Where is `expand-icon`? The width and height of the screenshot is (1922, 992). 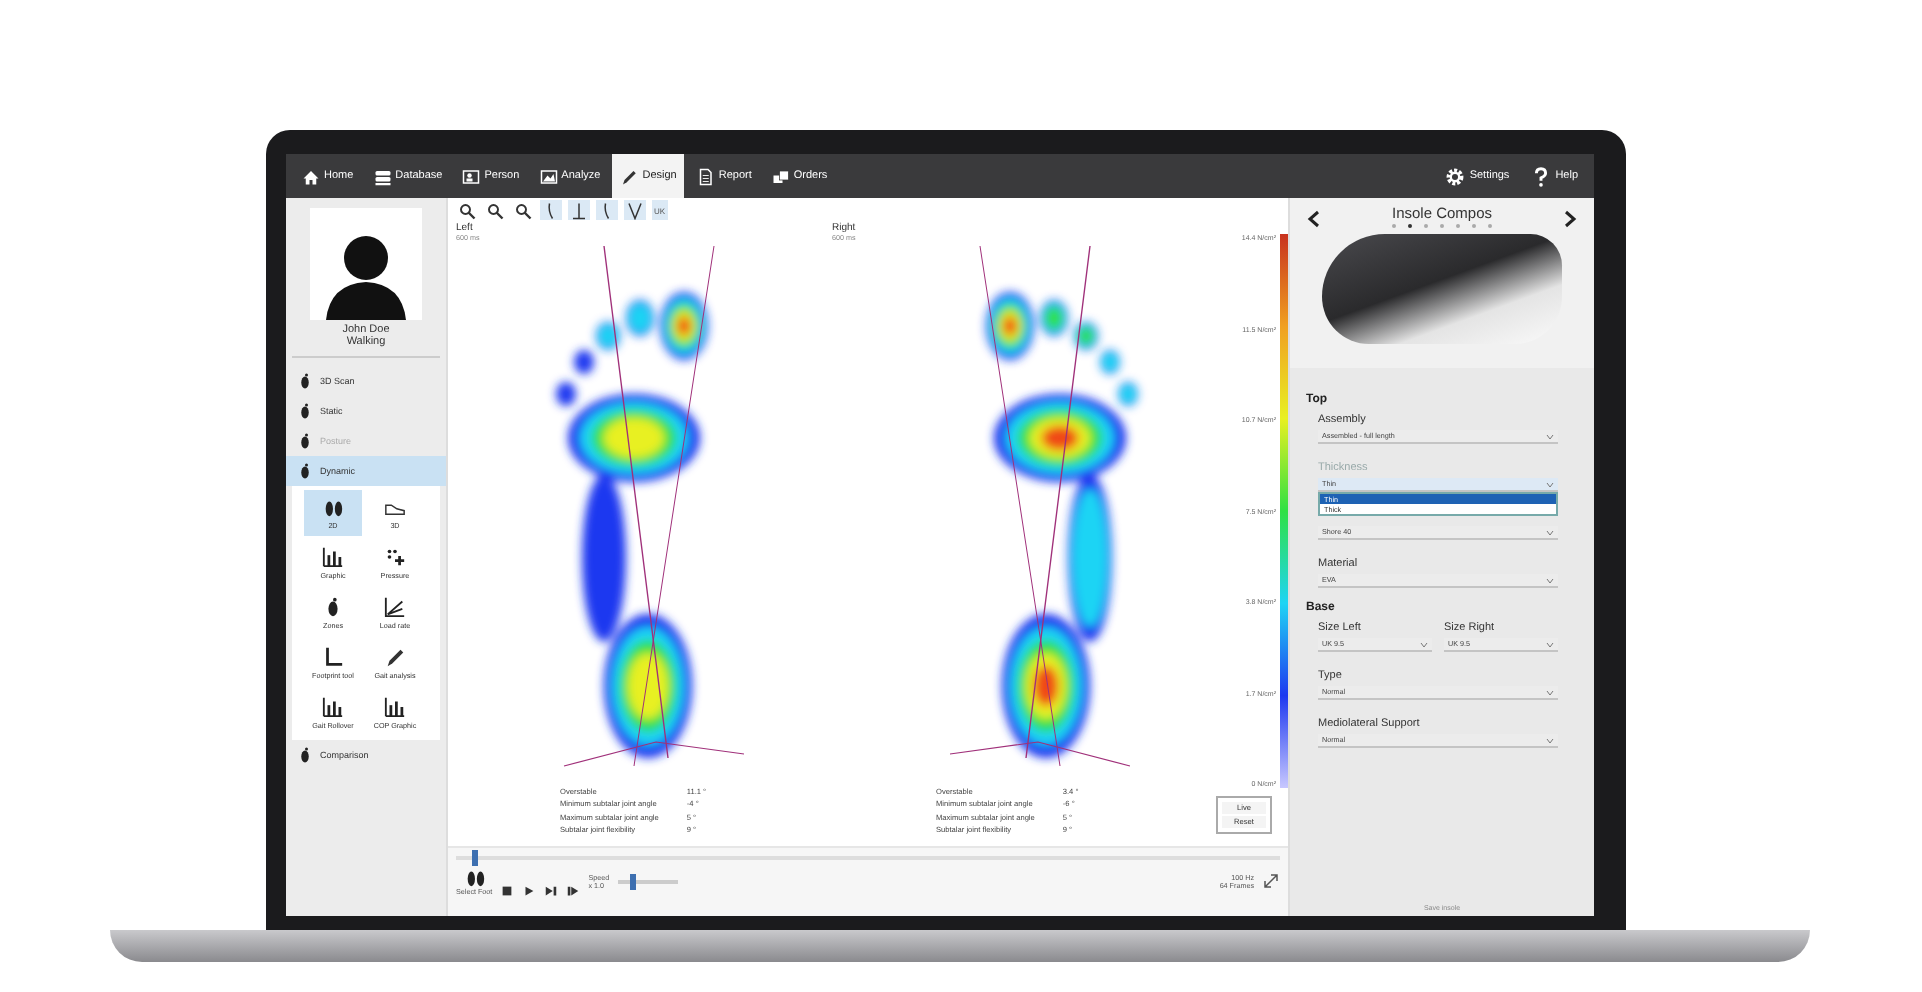 expand-icon is located at coordinates (1271, 881).